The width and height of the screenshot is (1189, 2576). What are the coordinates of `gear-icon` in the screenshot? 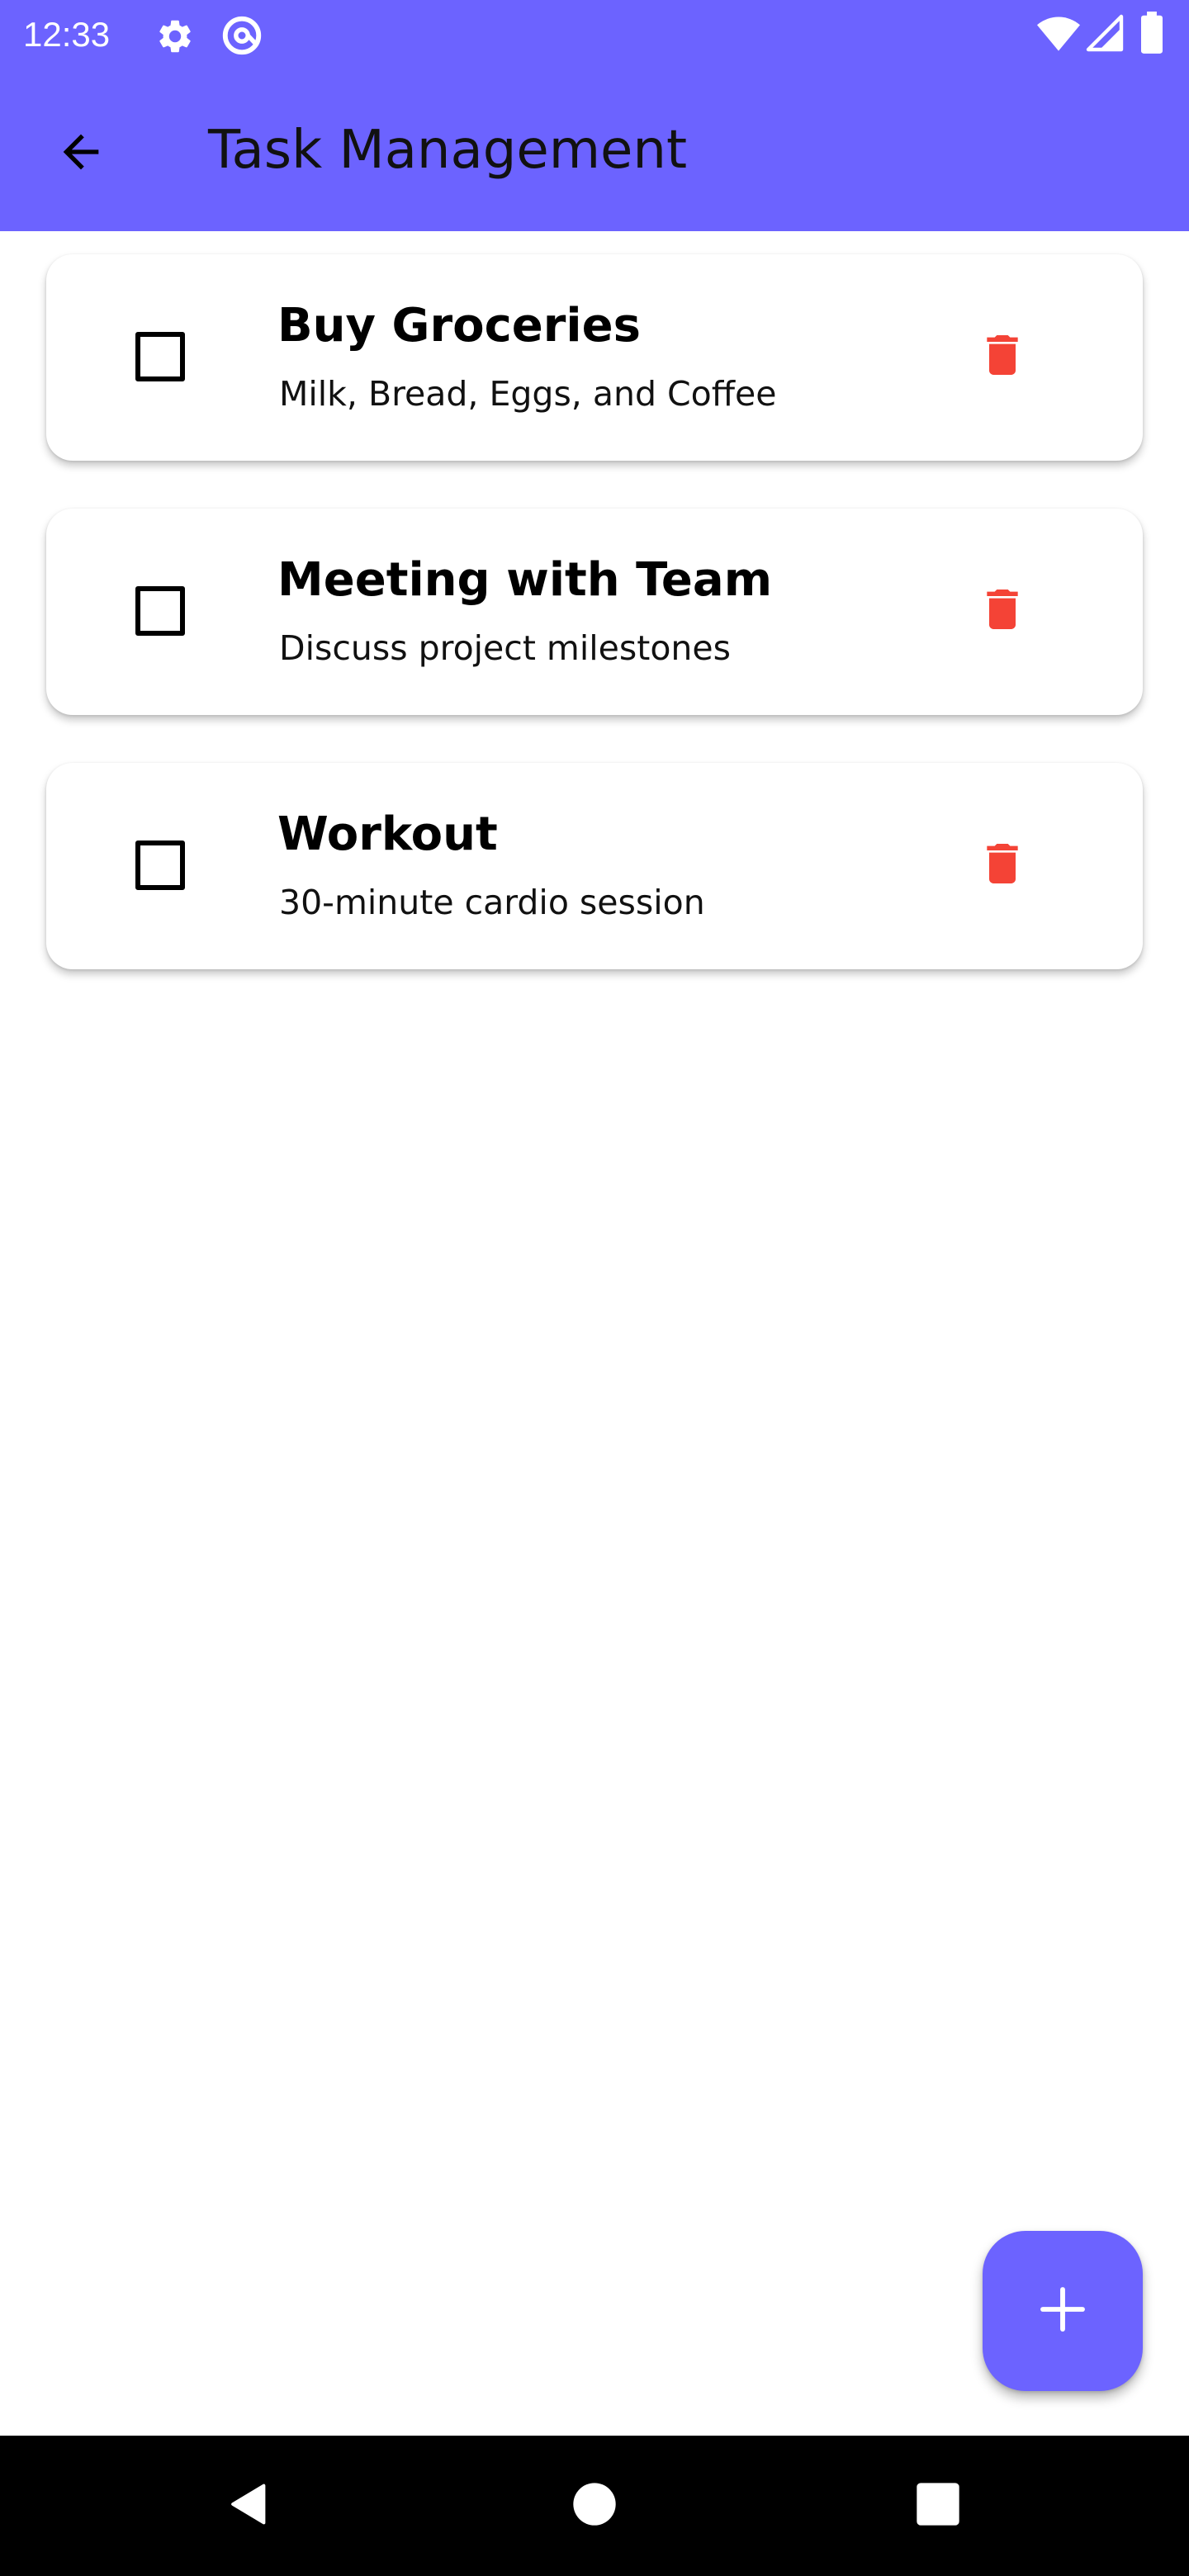 It's located at (175, 38).